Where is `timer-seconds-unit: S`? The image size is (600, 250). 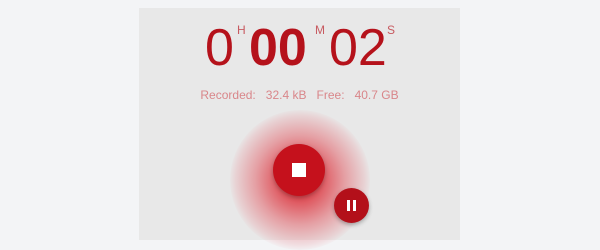 timer-seconds-unit: S is located at coordinates (391, 30).